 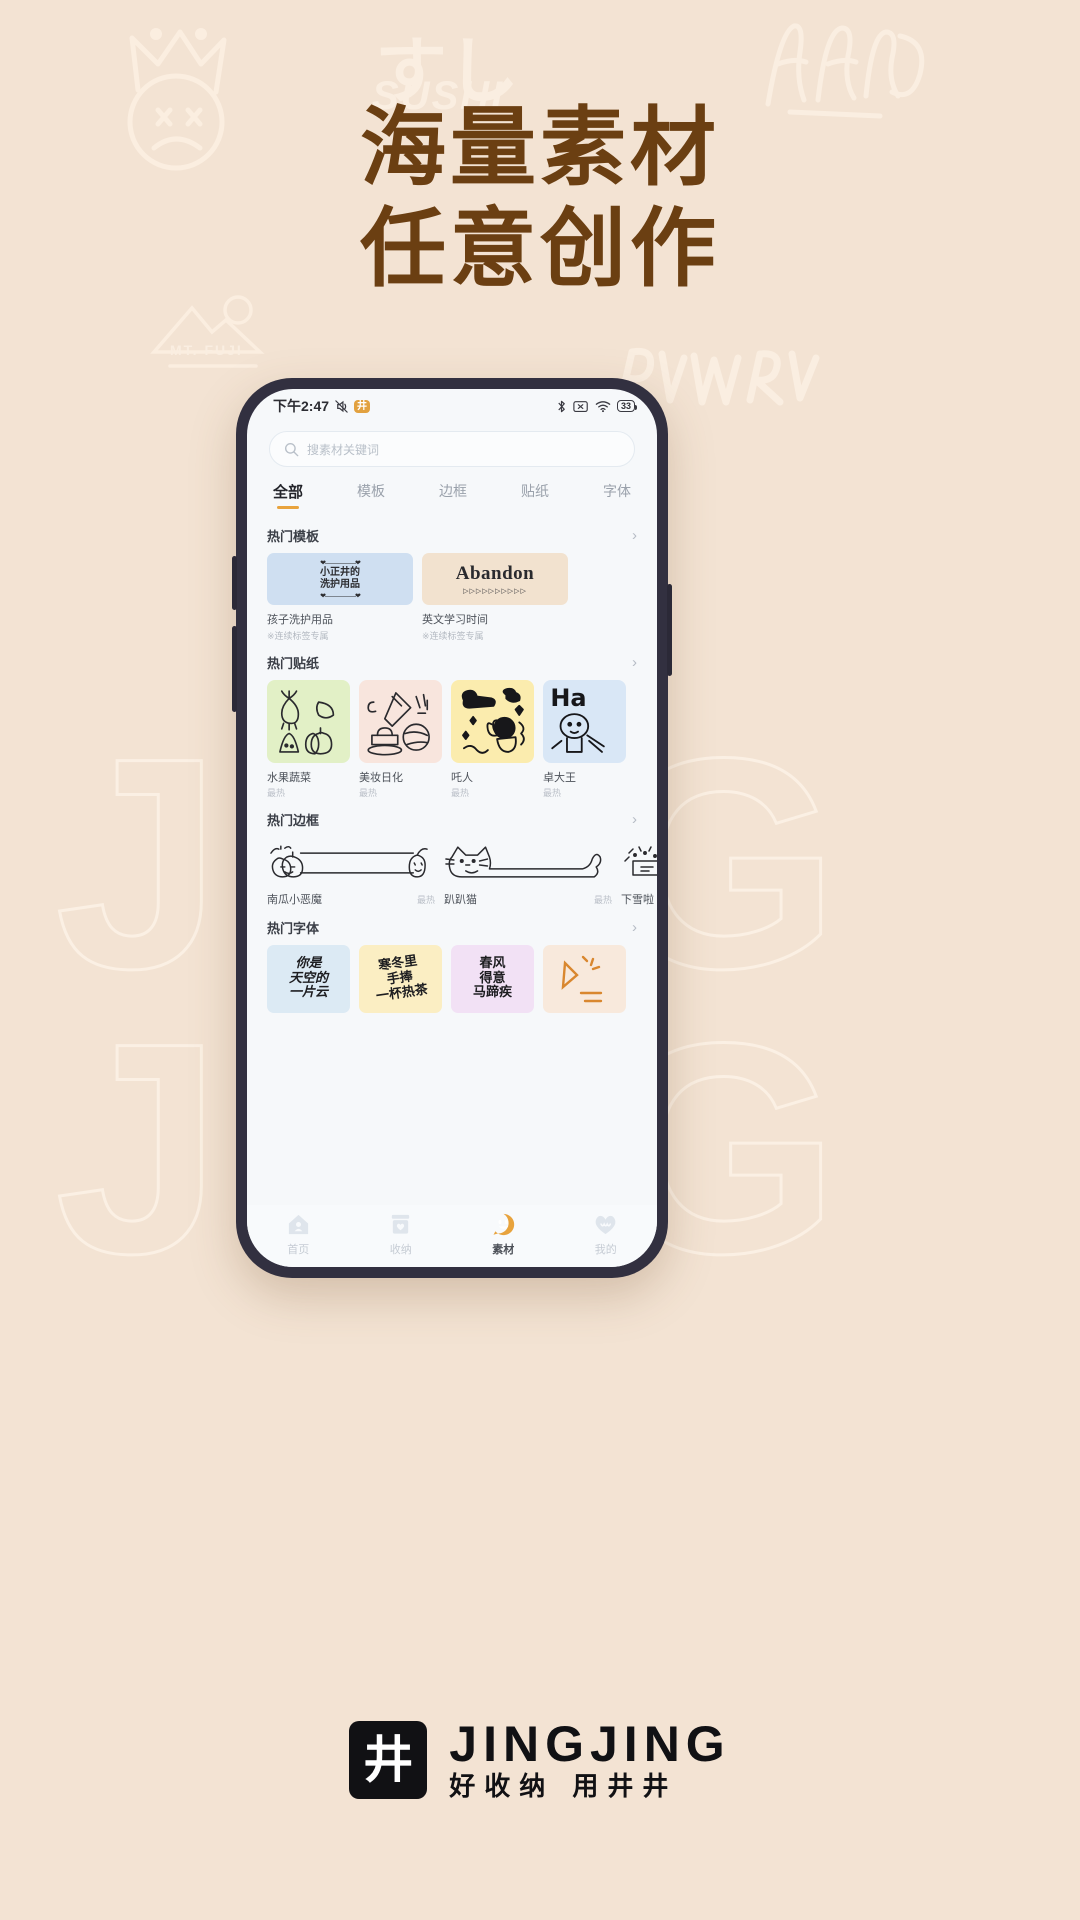 I want to click on thumb-line-1: 小正井的, so click(x=340, y=572).